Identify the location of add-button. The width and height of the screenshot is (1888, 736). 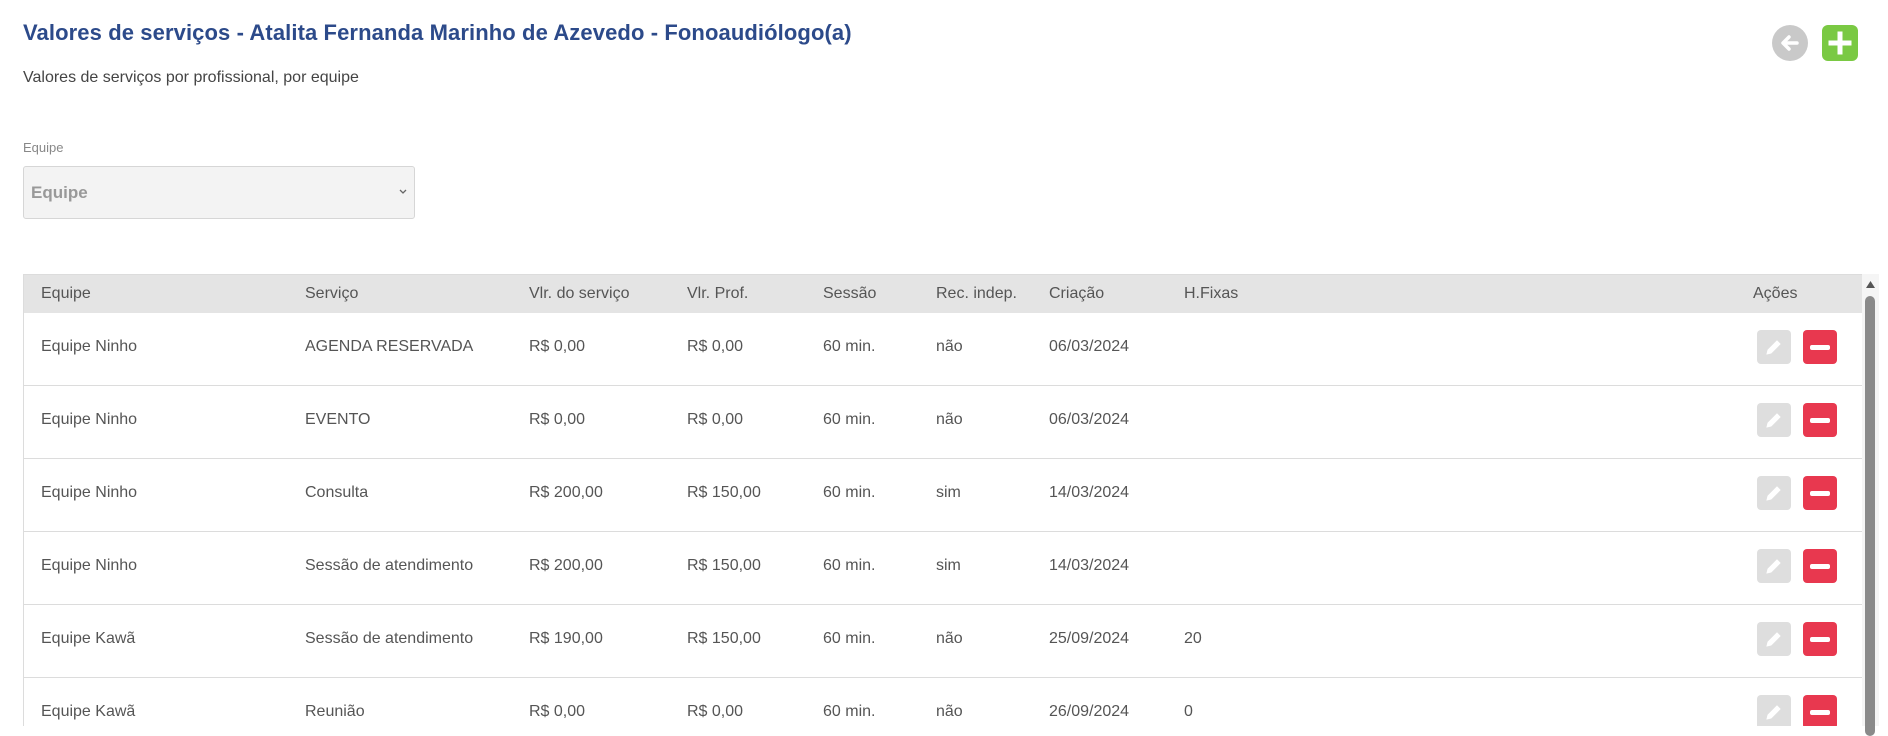
(1840, 43).